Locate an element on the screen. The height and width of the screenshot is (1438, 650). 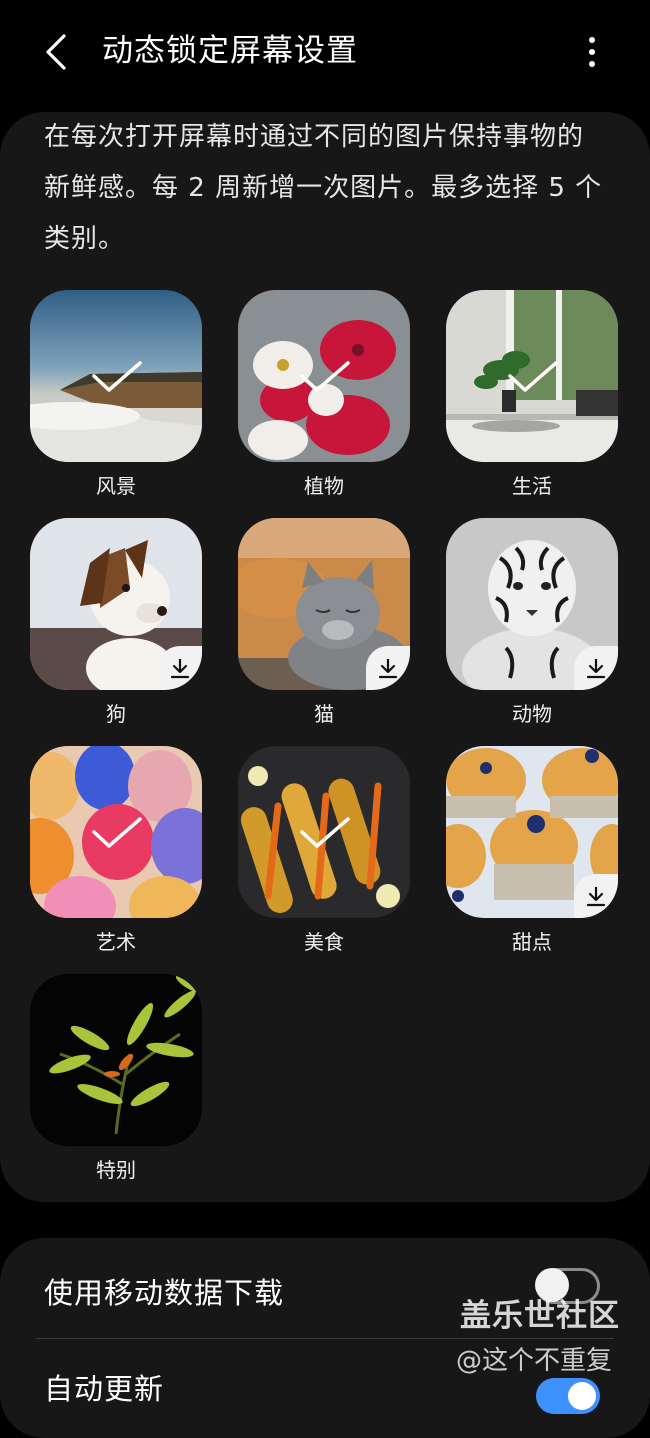
category-tile-life: 生活 is located at coordinates (532, 395).